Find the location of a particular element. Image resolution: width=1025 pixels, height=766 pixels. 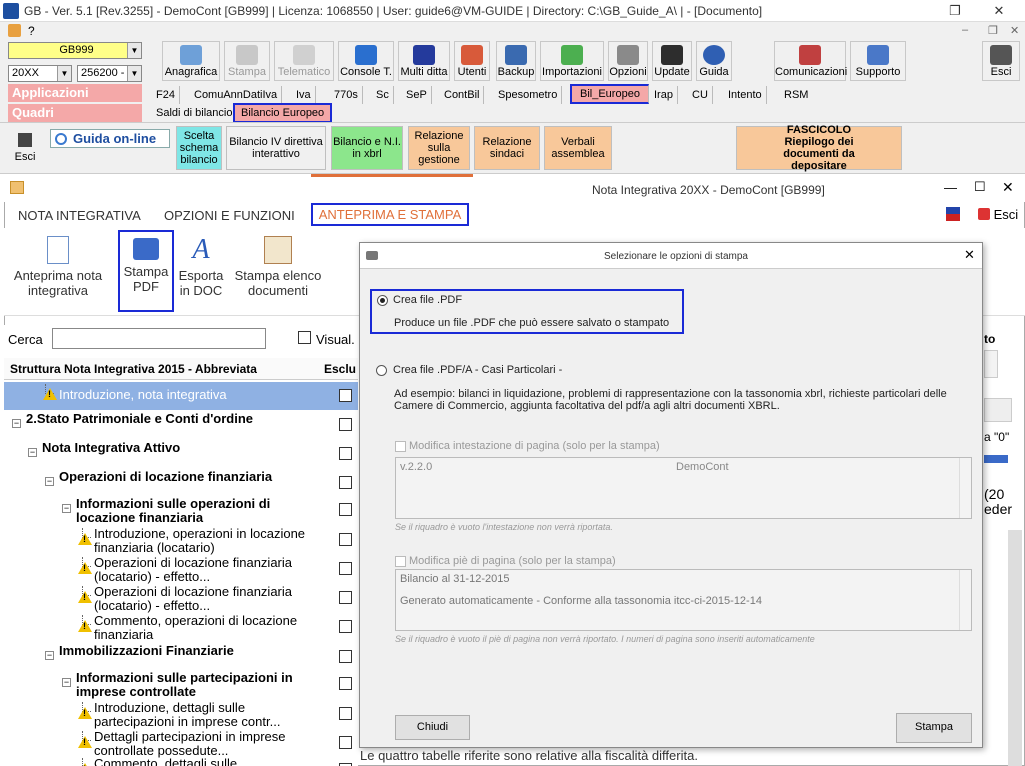

backup-button: Backup is located at coordinates (516, 61).